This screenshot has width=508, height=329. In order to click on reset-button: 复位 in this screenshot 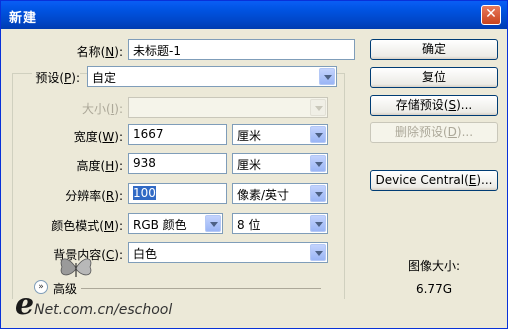, I will do `click(434, 77)`.